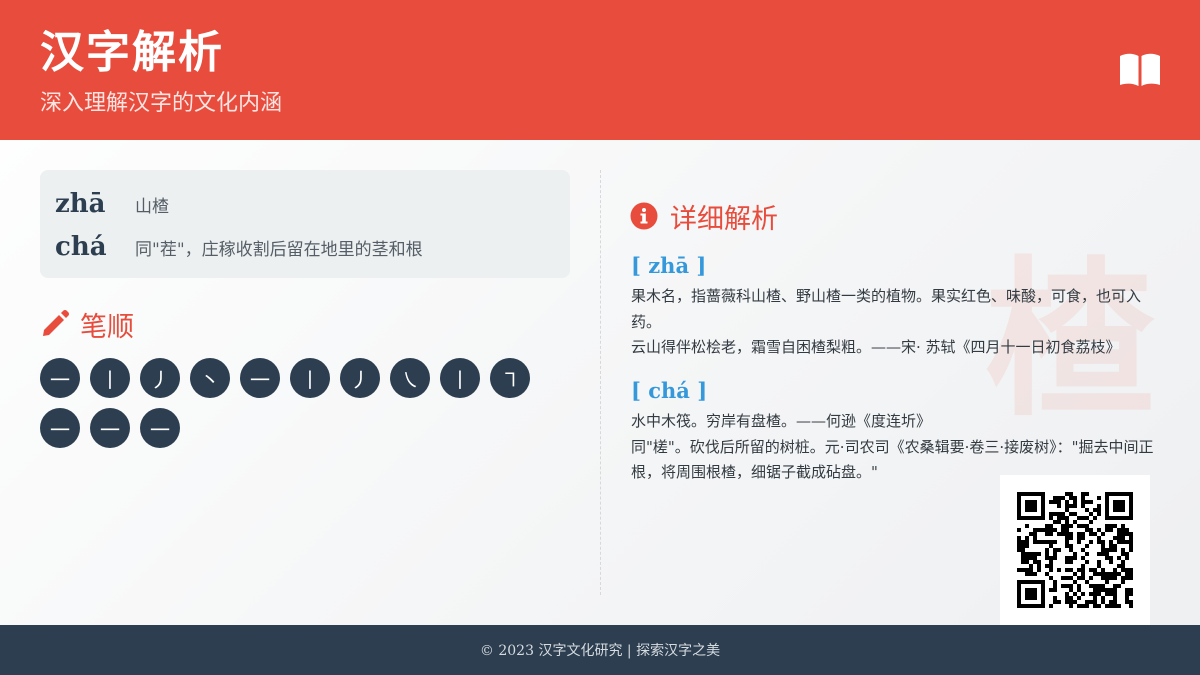 The height and width of the screenshot is (675, 1200). What do you see at coordinates (644, 216) in the screenshot?
I see `info-circle-icon` at bounding box center [644, 216].